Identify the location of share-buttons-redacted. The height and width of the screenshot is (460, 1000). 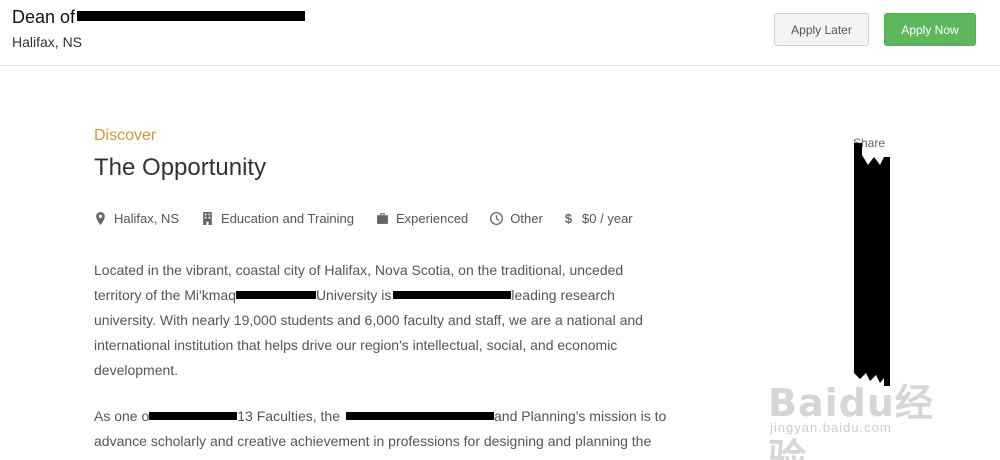
(872, 264).